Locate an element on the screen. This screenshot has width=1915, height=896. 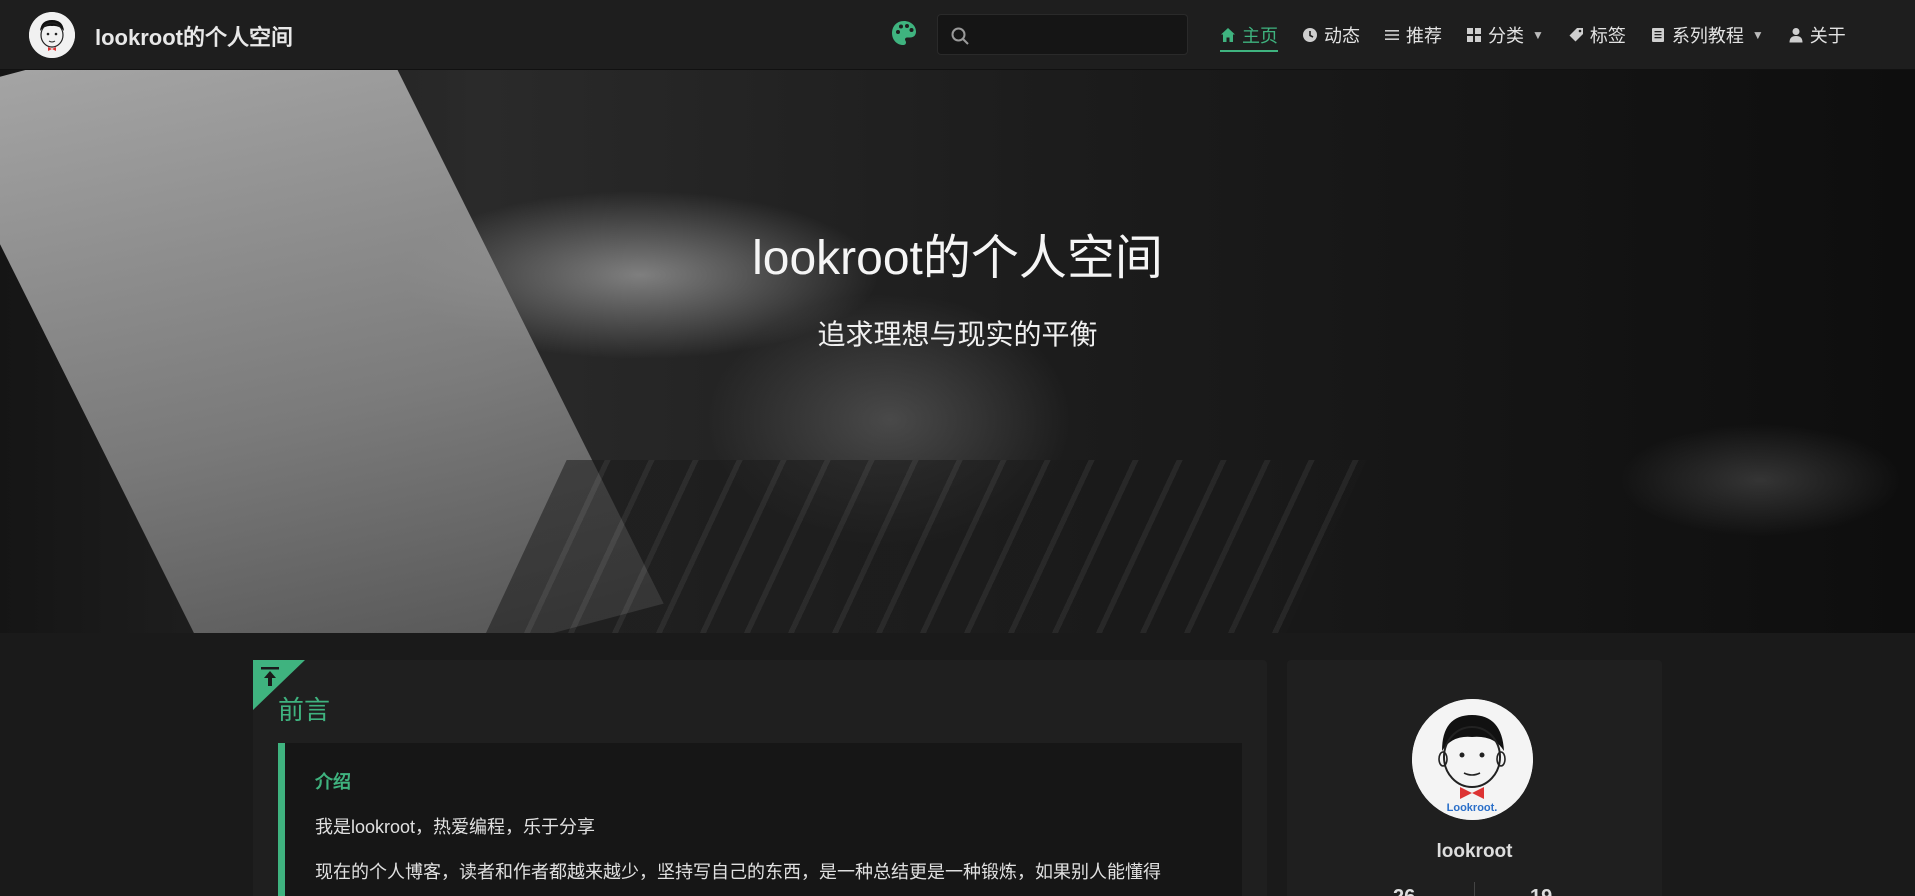
pin-top-icon is located at coordinates (279, 685).